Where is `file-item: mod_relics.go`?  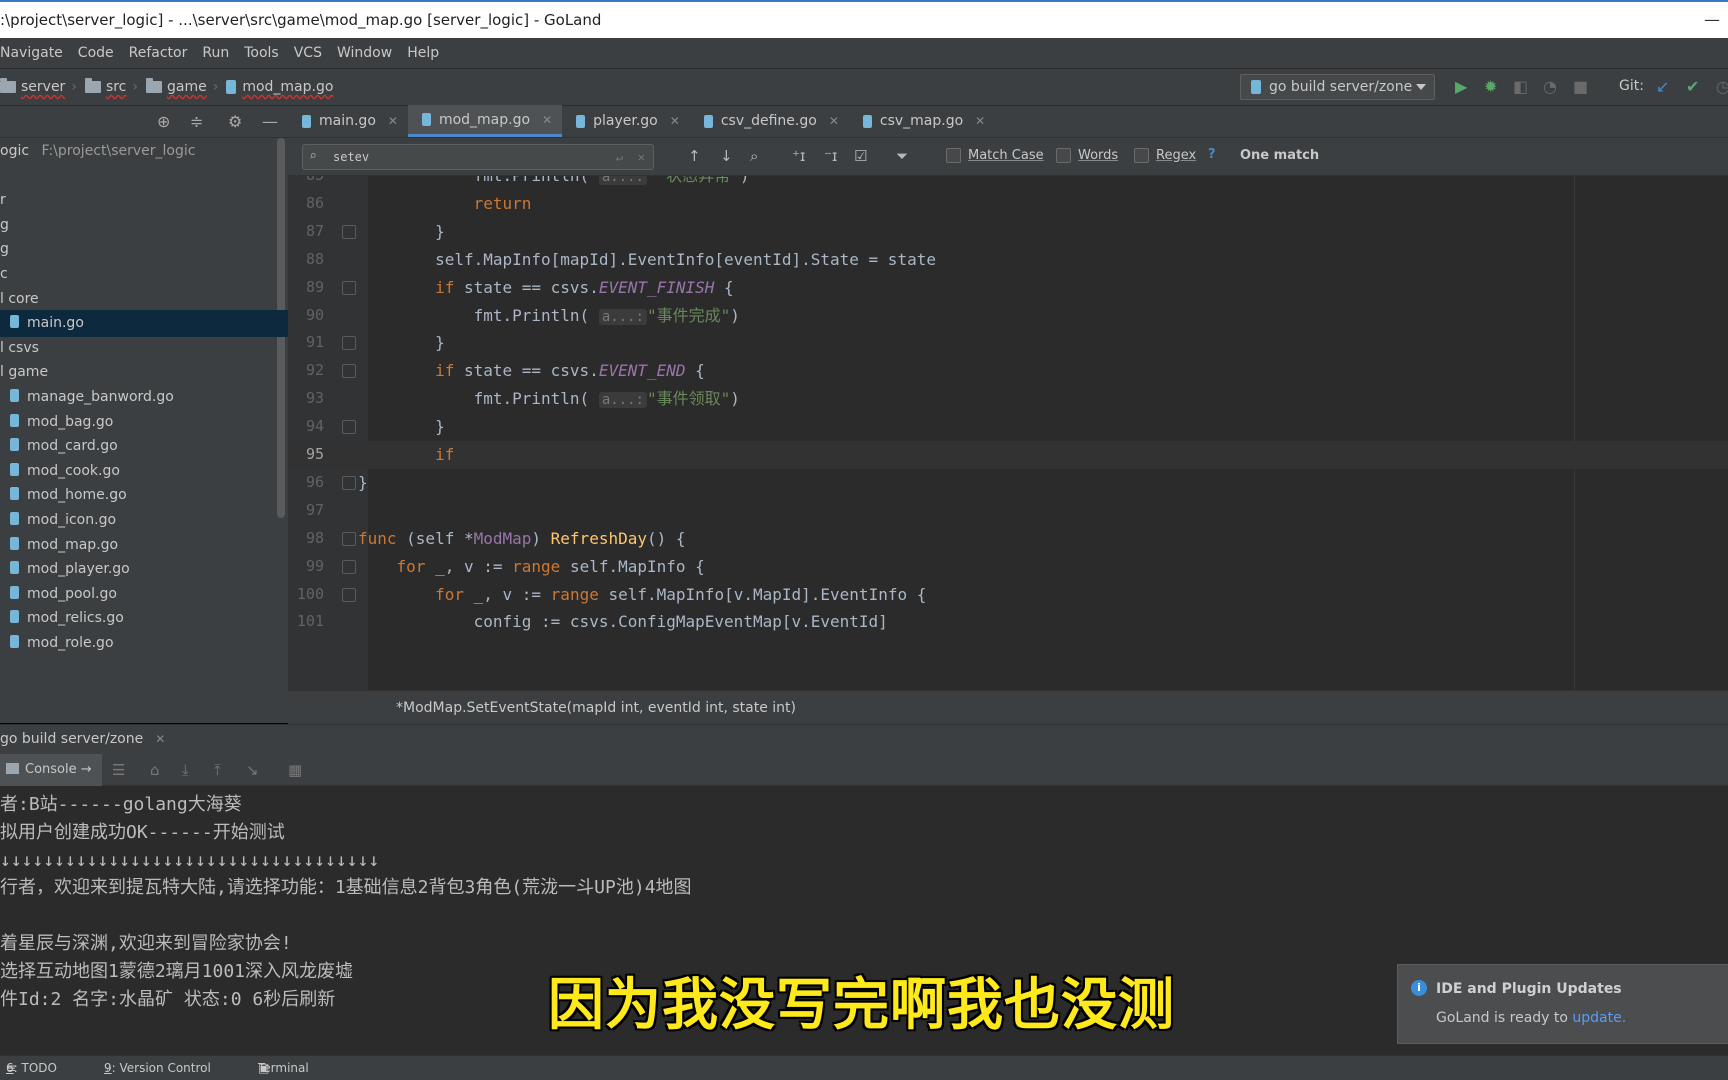
file-item: mod_relics.go is located at coordinates (144, 618).